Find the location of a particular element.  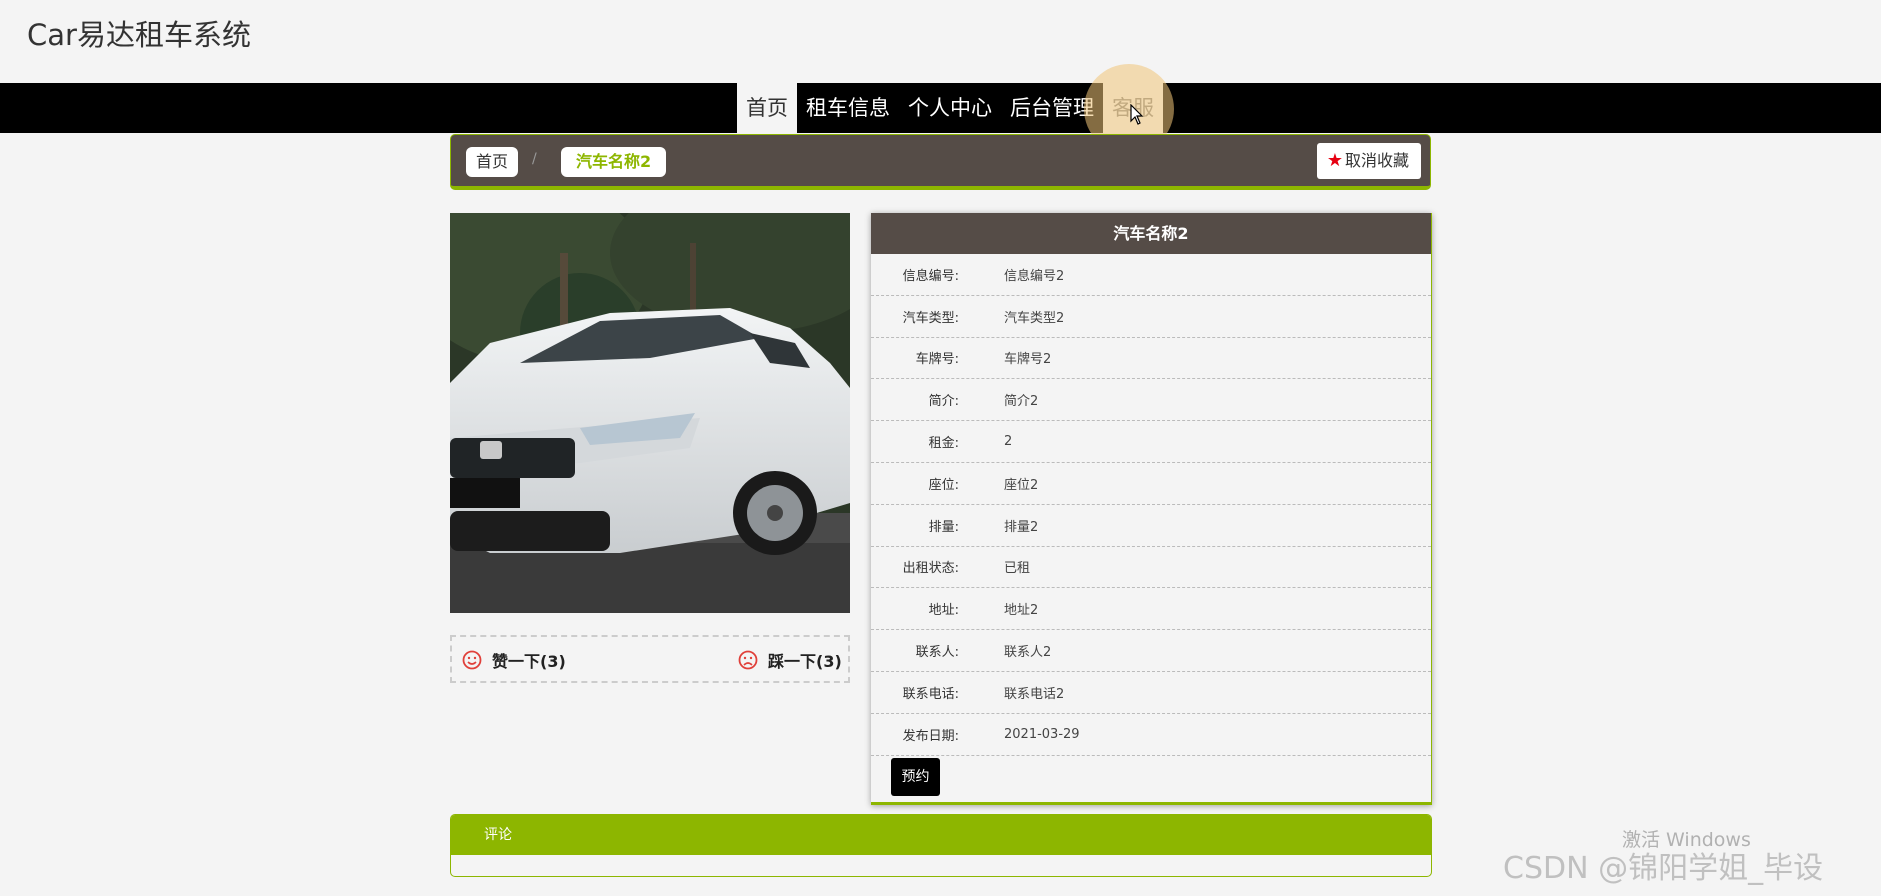

detail-value: 已租 is located at coordinates (1017, 569).